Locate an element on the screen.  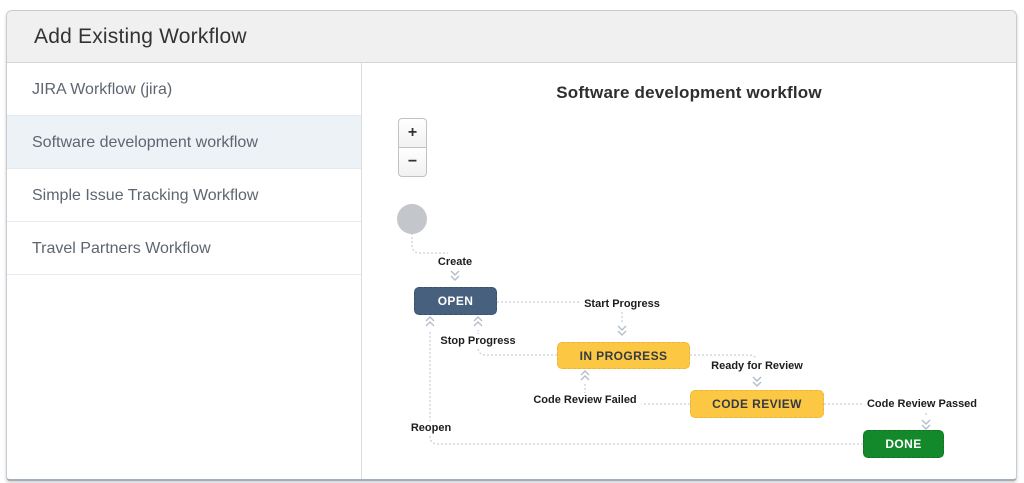
transition-label-code-review-passed: Code Review Passed is located at coordinates (922, 404).